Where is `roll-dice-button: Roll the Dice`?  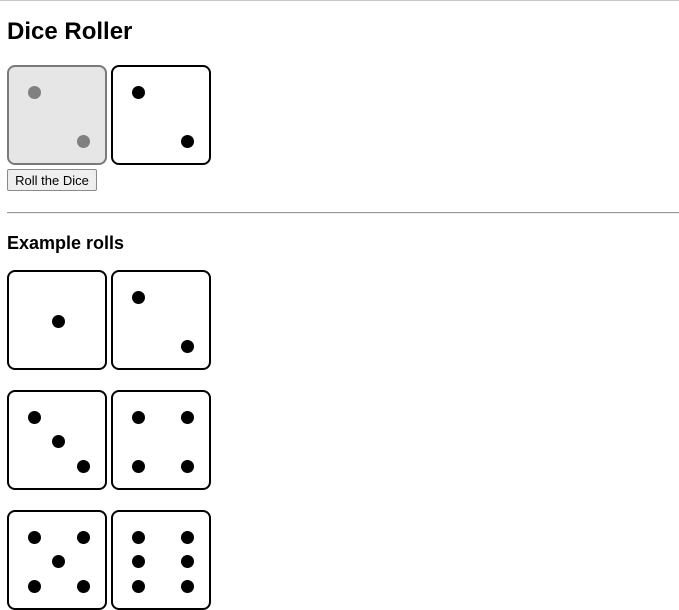 roll-dice-button: Roll the Dice is located at coordinates (52, 180).